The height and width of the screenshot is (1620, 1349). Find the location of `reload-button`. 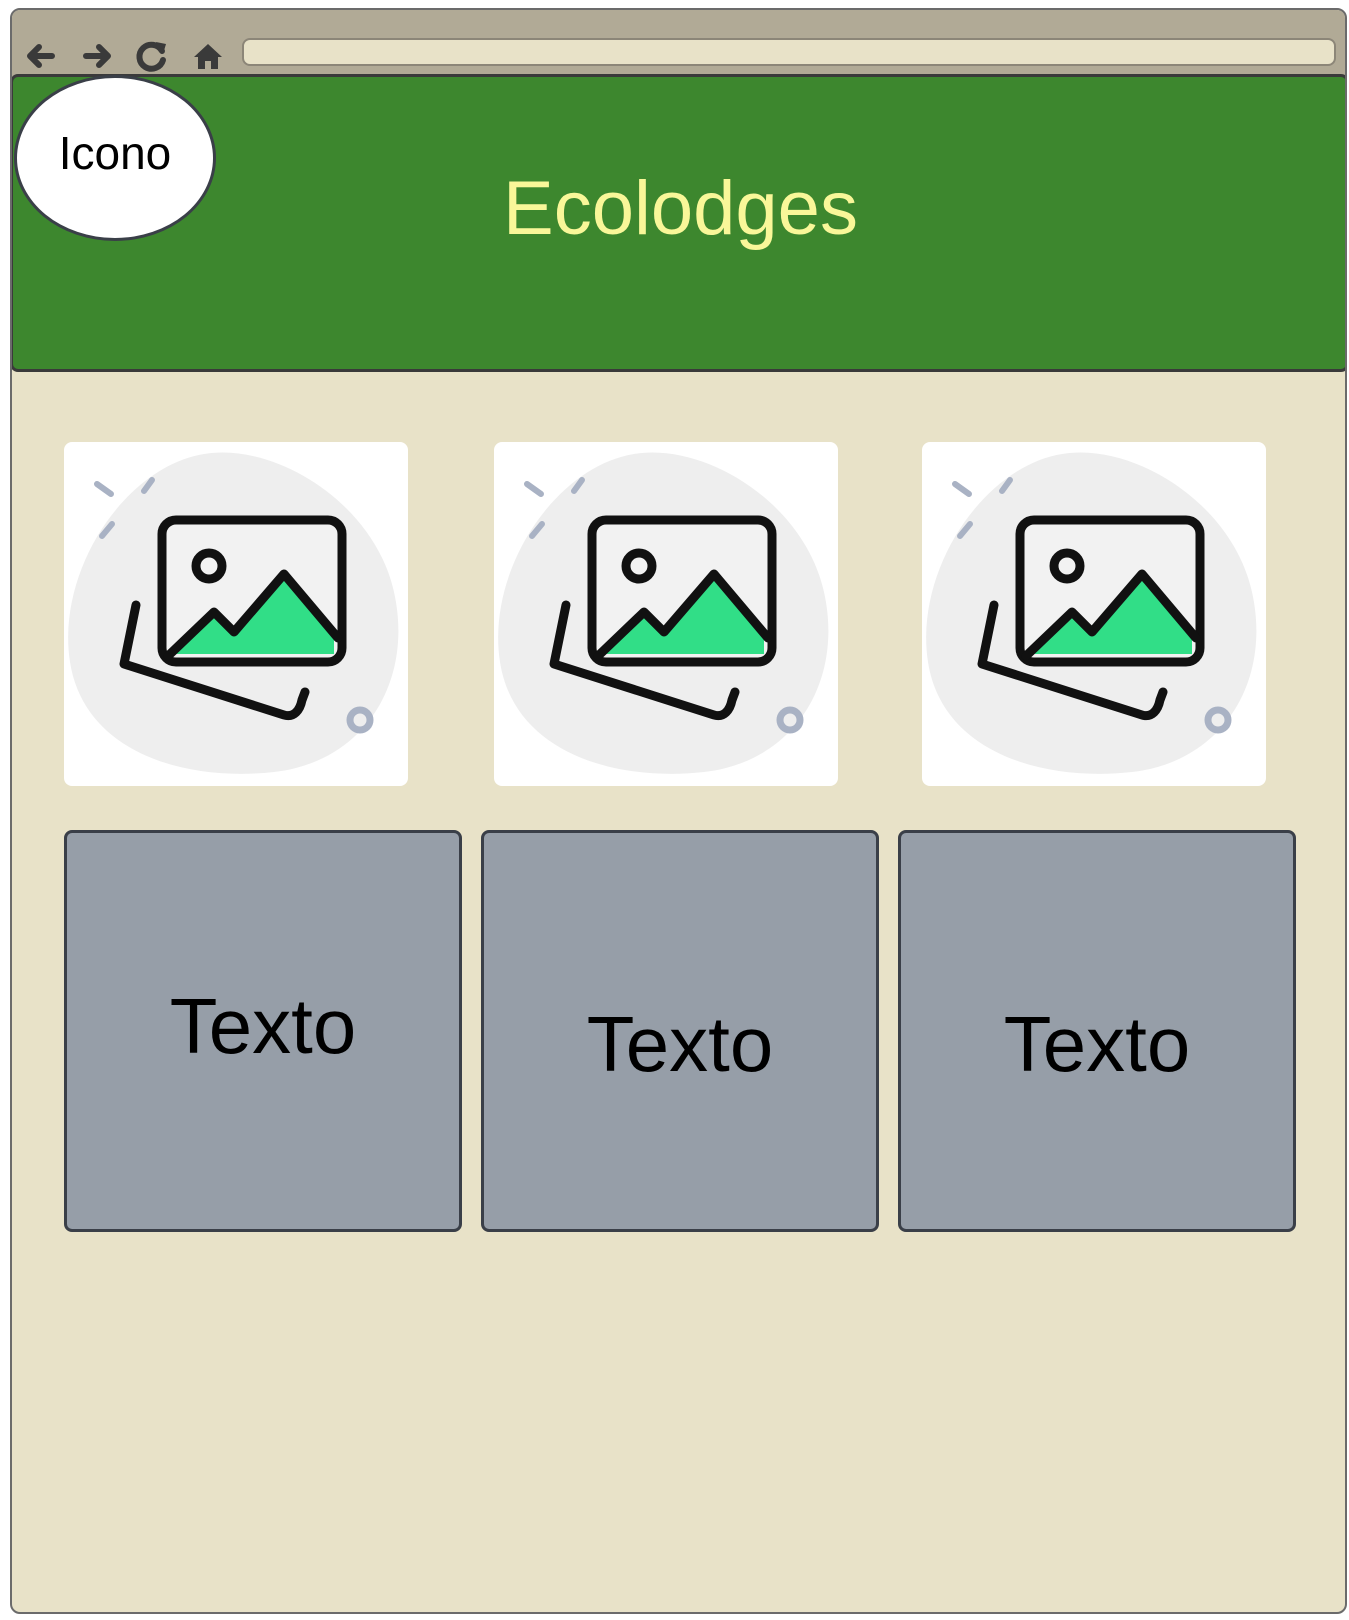

reload-button is located at coordinates (152, 56).